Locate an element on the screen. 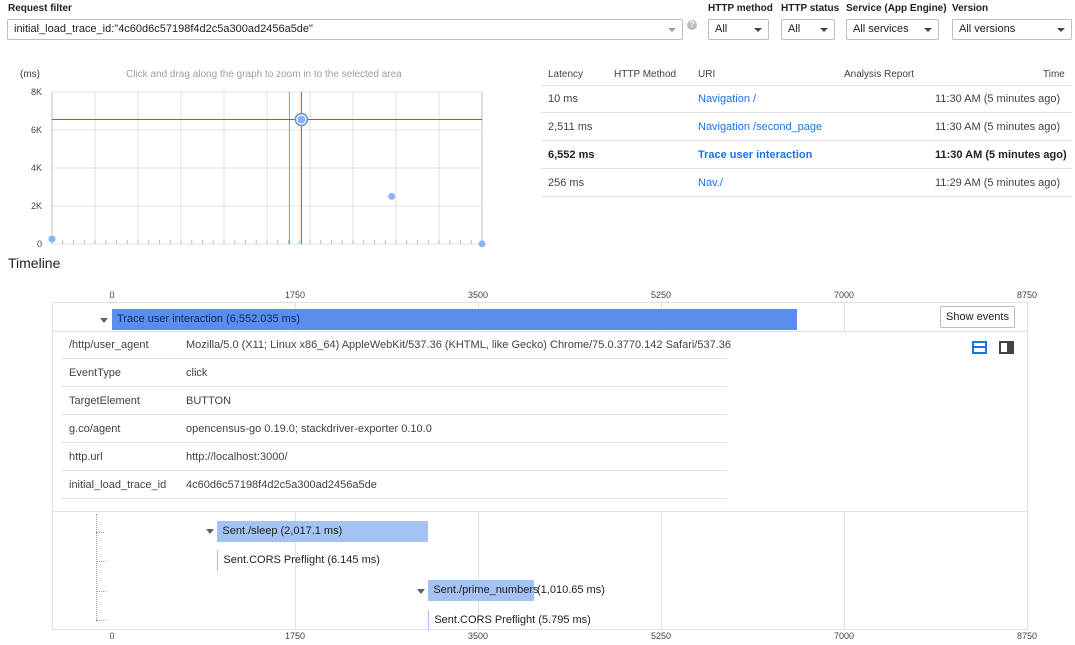 The height and width of the screenshot is (645, 1075). attribute-key: EventType is located at coordinates (95, 373).